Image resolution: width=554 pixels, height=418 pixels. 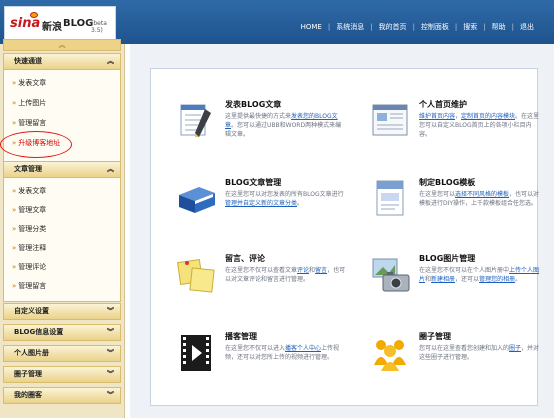 What do you see at coordinates (99, 27) in the screenshot?
I see `logo-beta-text: (beta 3.5)` at bounding box center [99, 27].